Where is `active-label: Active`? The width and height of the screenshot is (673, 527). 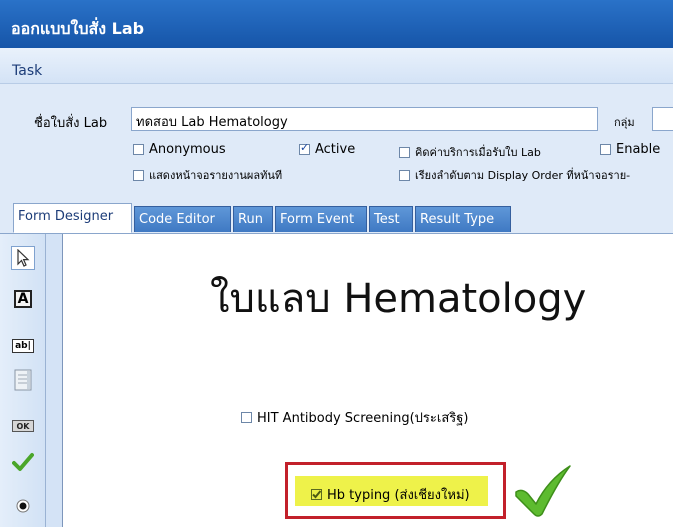
active-label: Active is located at coordinates (335, 149).